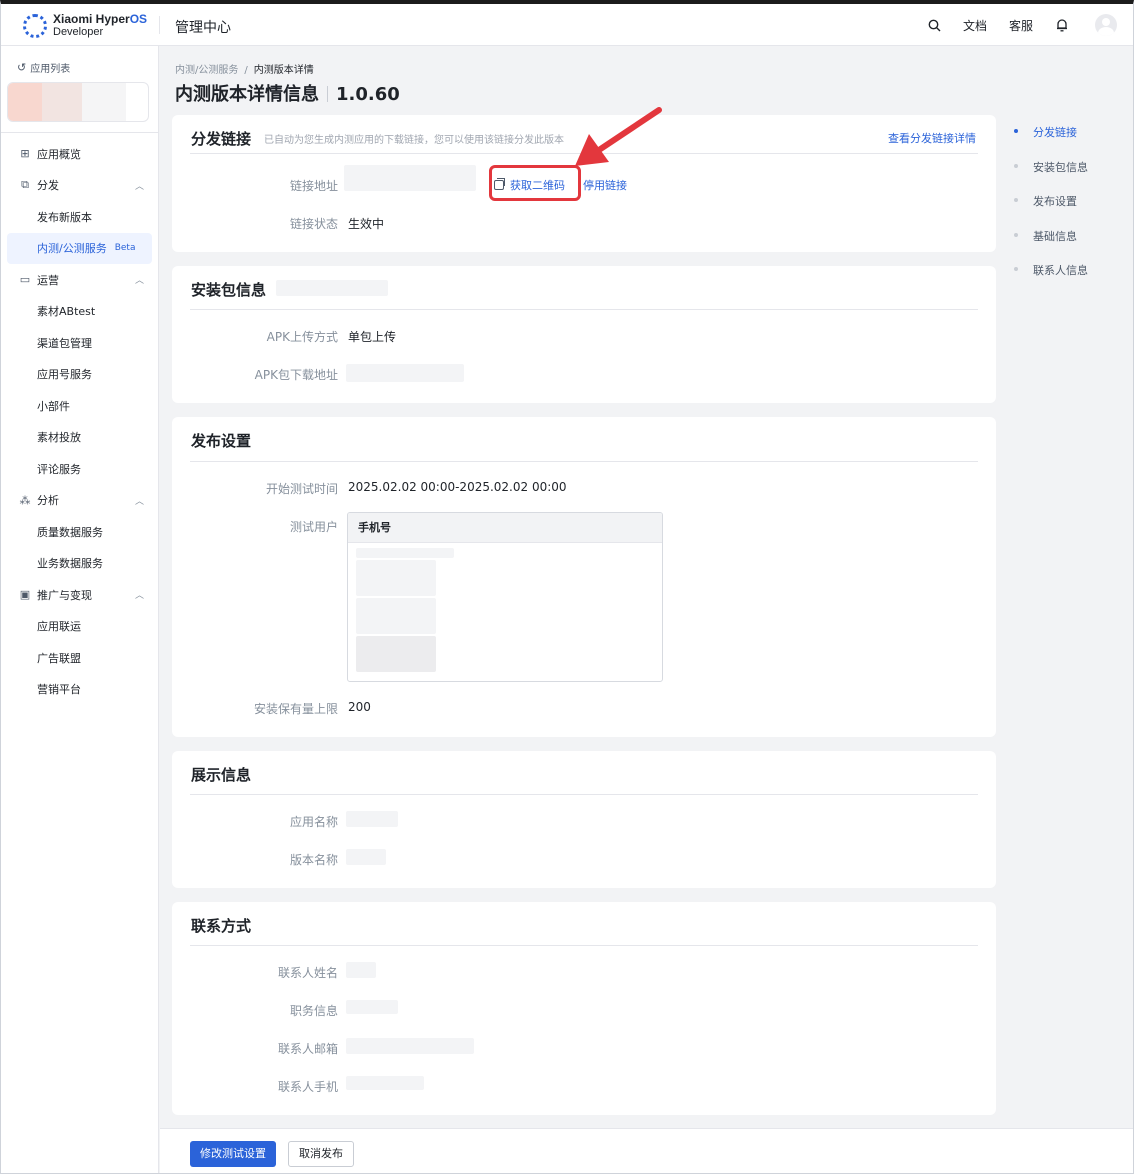 This screenshot has height=1174, width=1134. Describe the element at coordinates (221, 139) in the screenshot. I see `distribution-title: 分发链接` at that location.